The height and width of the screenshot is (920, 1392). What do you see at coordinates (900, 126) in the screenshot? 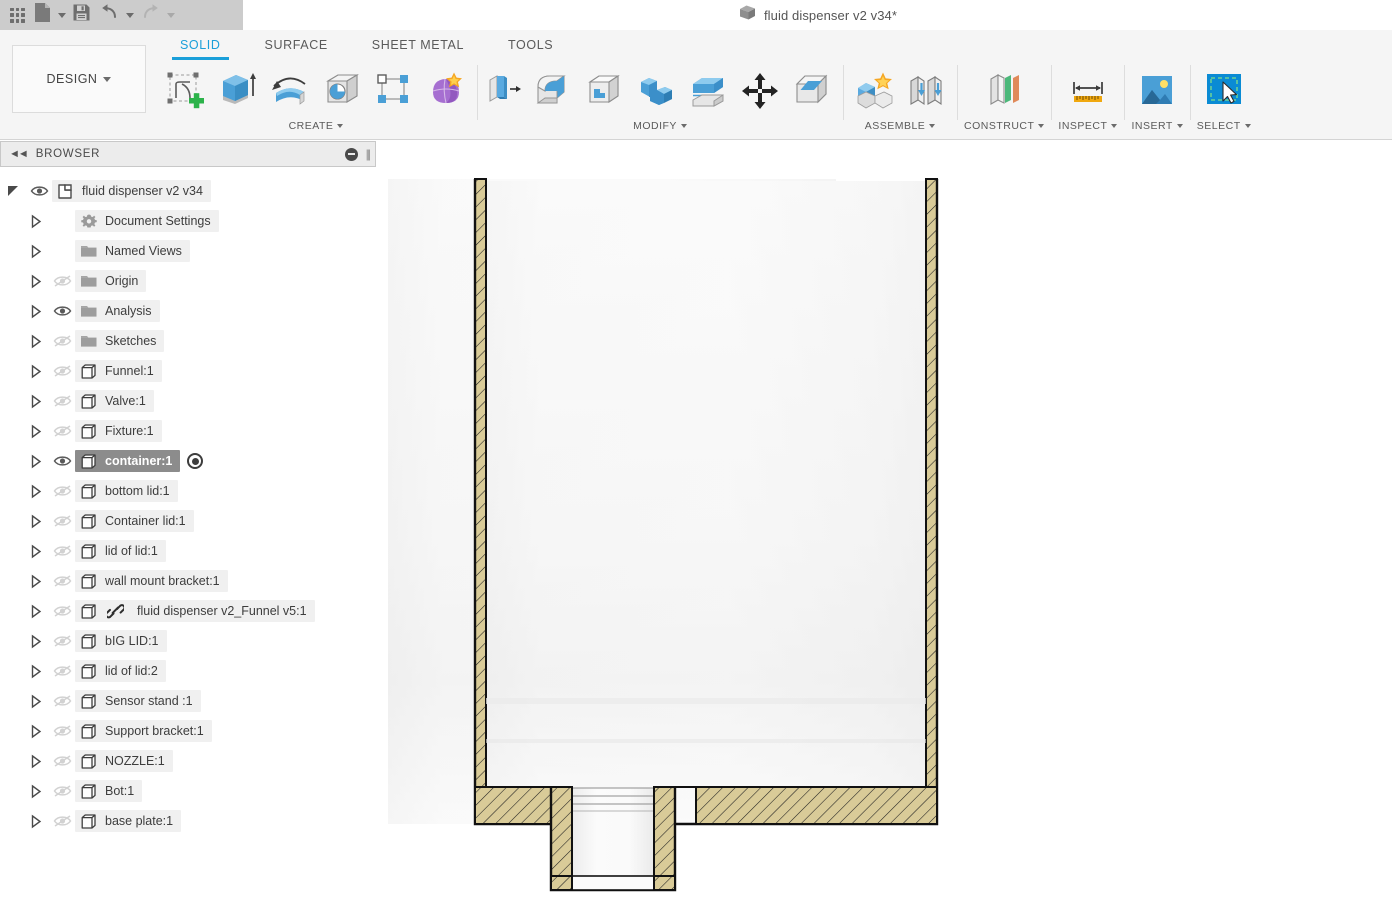
I see `panel-label-assemble: ASSEMBLE` at bounding box center [900, 126].